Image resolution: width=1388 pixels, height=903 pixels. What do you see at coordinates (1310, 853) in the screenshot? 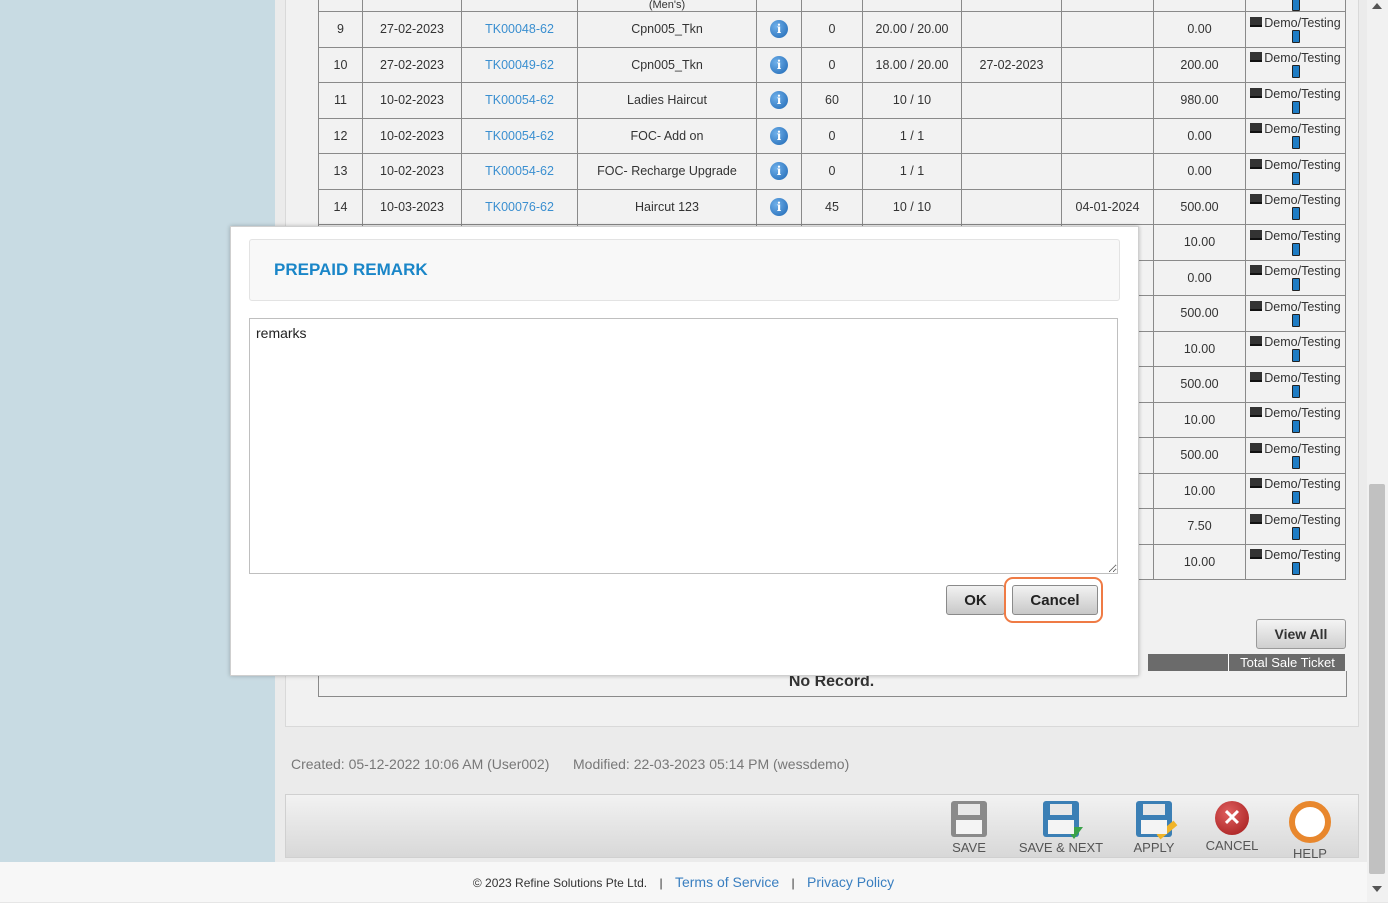
I see `help-label: HELP` at bounding box center [1310, 853].